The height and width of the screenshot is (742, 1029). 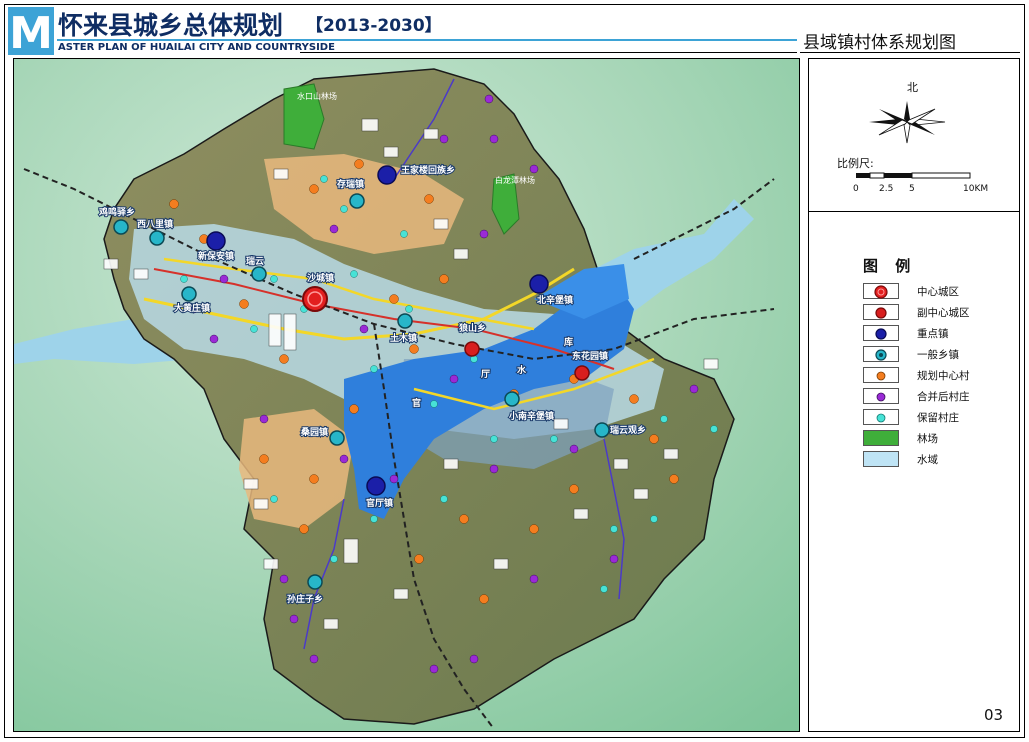 I want to click on place-label: 西八里镇, so click(x=155, y=224).